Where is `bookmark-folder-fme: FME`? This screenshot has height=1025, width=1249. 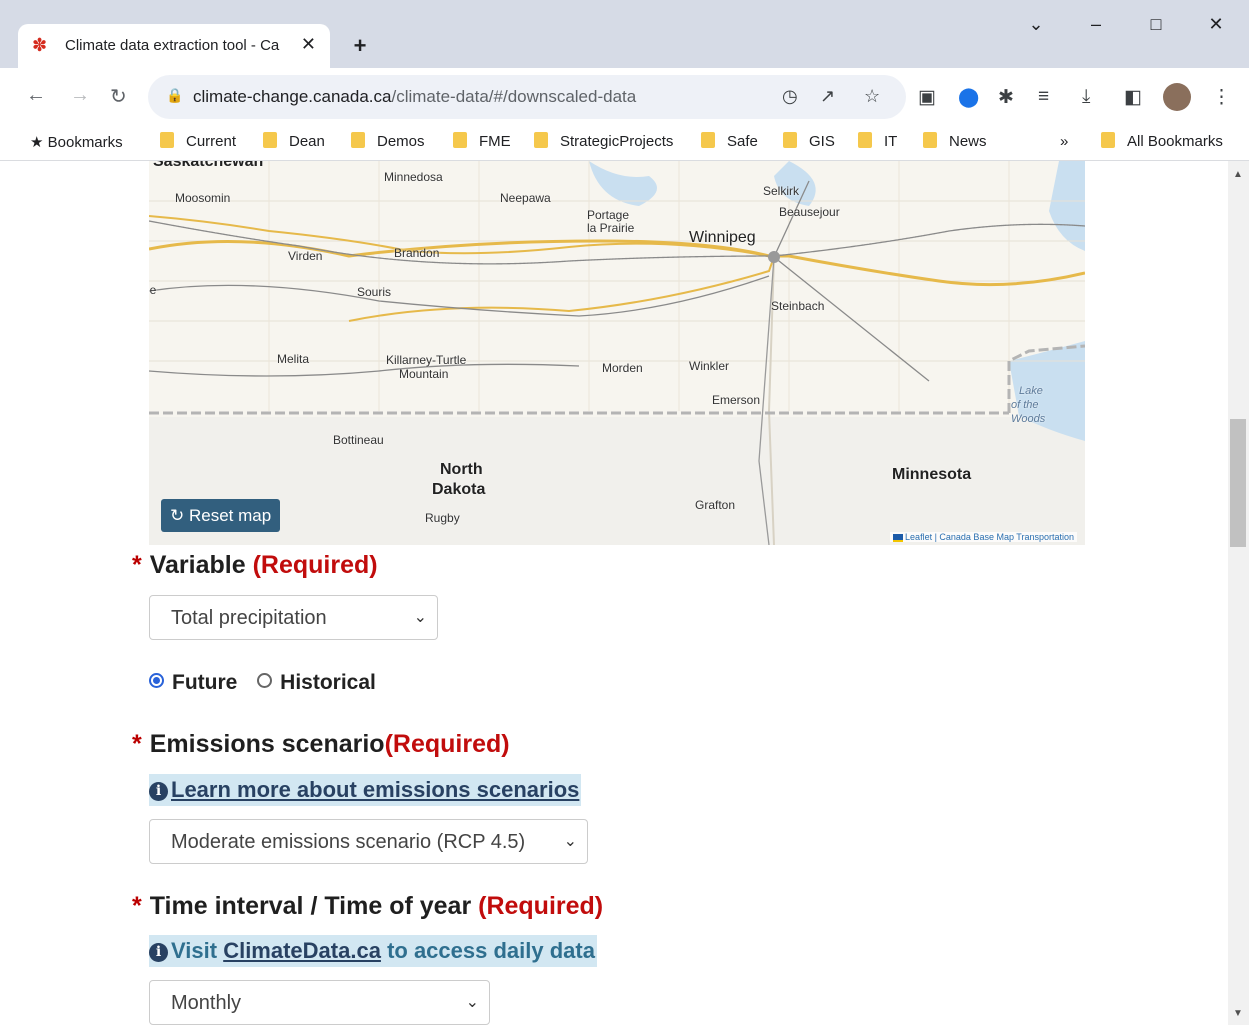
bookmark-folder-fme: FME is located at coordinates (482, 141).